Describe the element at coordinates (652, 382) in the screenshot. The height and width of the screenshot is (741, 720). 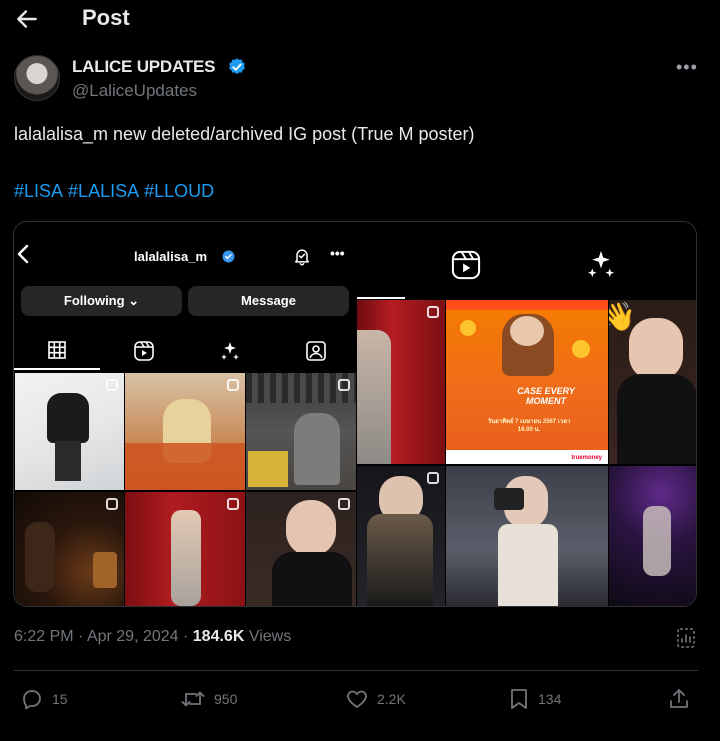
I see `ig-photo-tile: 👋` at that location.